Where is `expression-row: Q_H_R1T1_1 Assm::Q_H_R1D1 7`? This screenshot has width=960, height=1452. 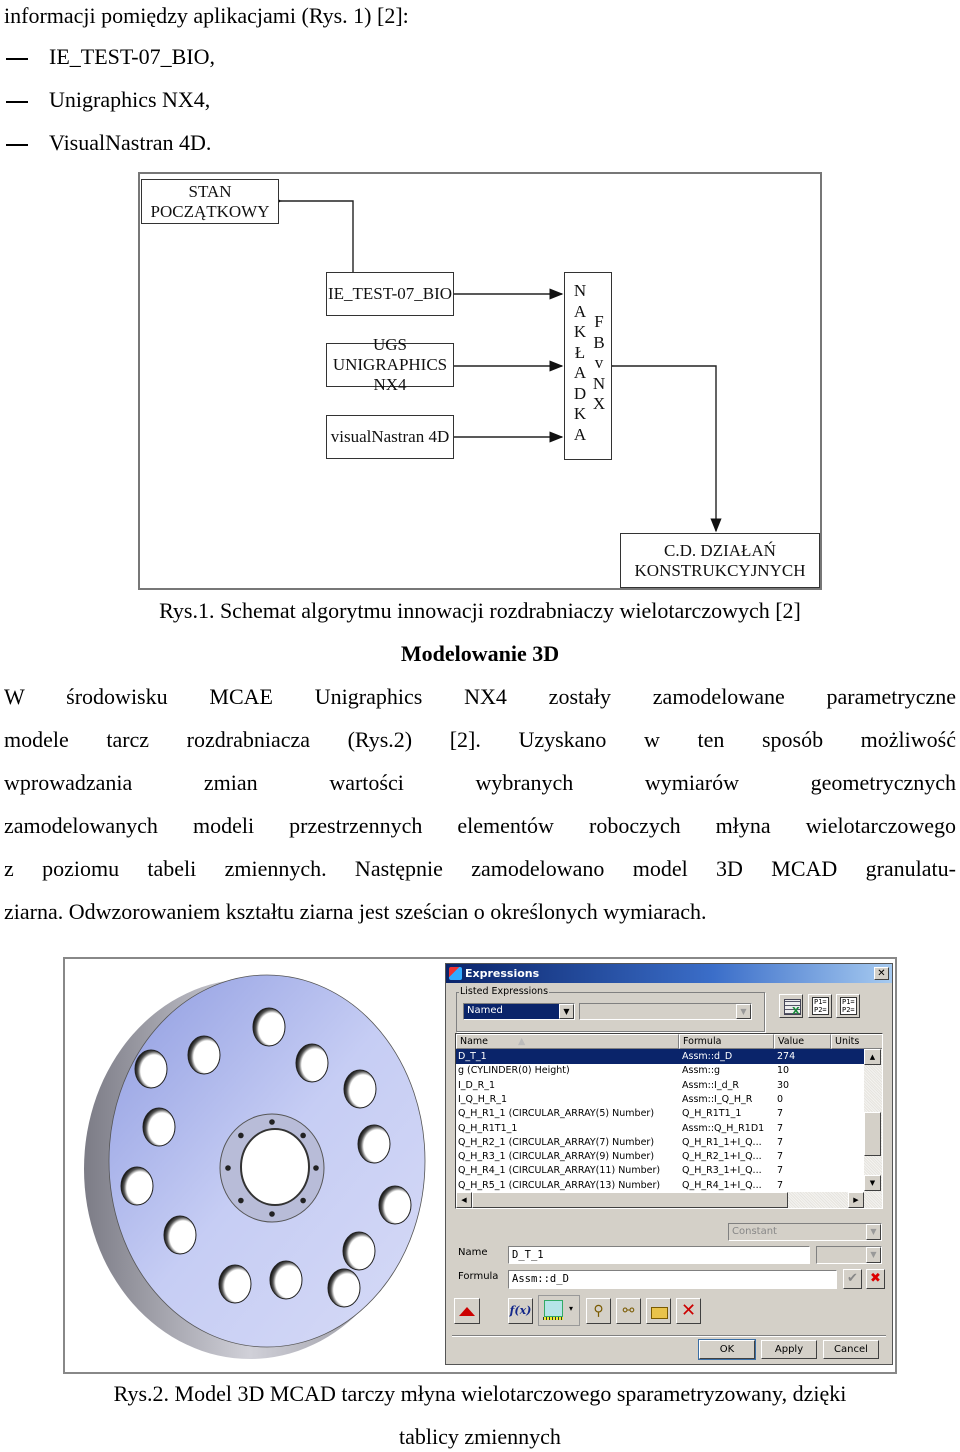
expression-row: Q_H_R1T1_1 Assm::Q_H_R1D1 7 is located at coordinates (660, 1128).